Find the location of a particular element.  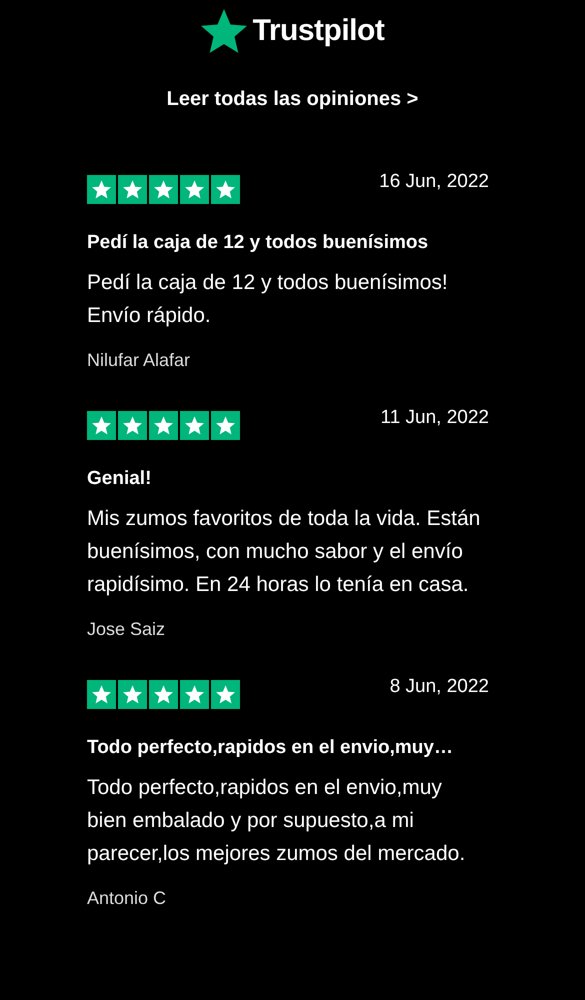

review-text: Mis zumos favoritos de toda la vida. Están buenísimos, con mucho sabor y el envío rapidísimo. En 24 horas lo tenía en casa. is located at coordinates (284, 552).